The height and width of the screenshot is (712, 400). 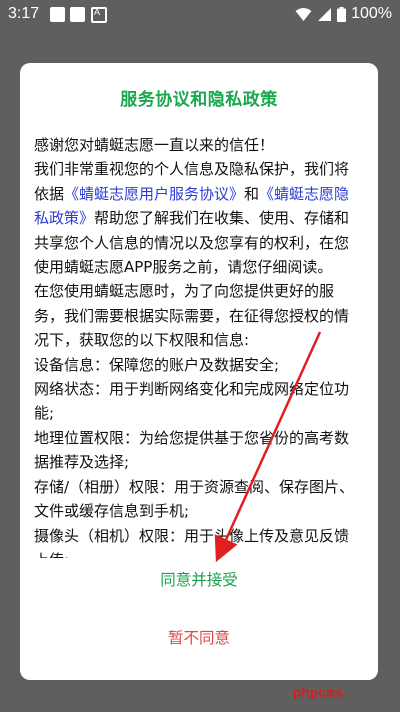 I want to click on dialog-title: 服务协议和隐私政策, so click(x=199, y=100).